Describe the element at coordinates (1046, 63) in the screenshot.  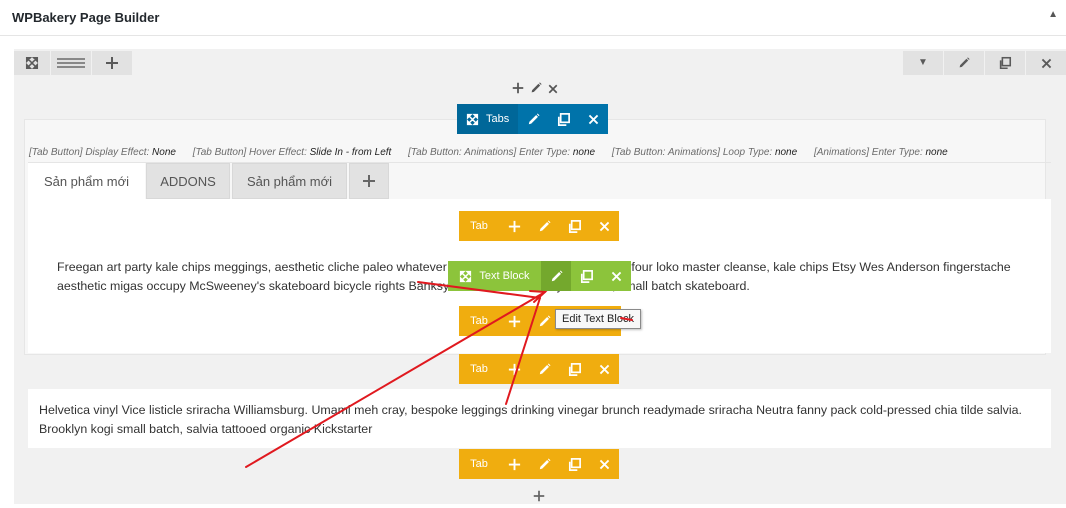
I see `delete-row-button` at that location.